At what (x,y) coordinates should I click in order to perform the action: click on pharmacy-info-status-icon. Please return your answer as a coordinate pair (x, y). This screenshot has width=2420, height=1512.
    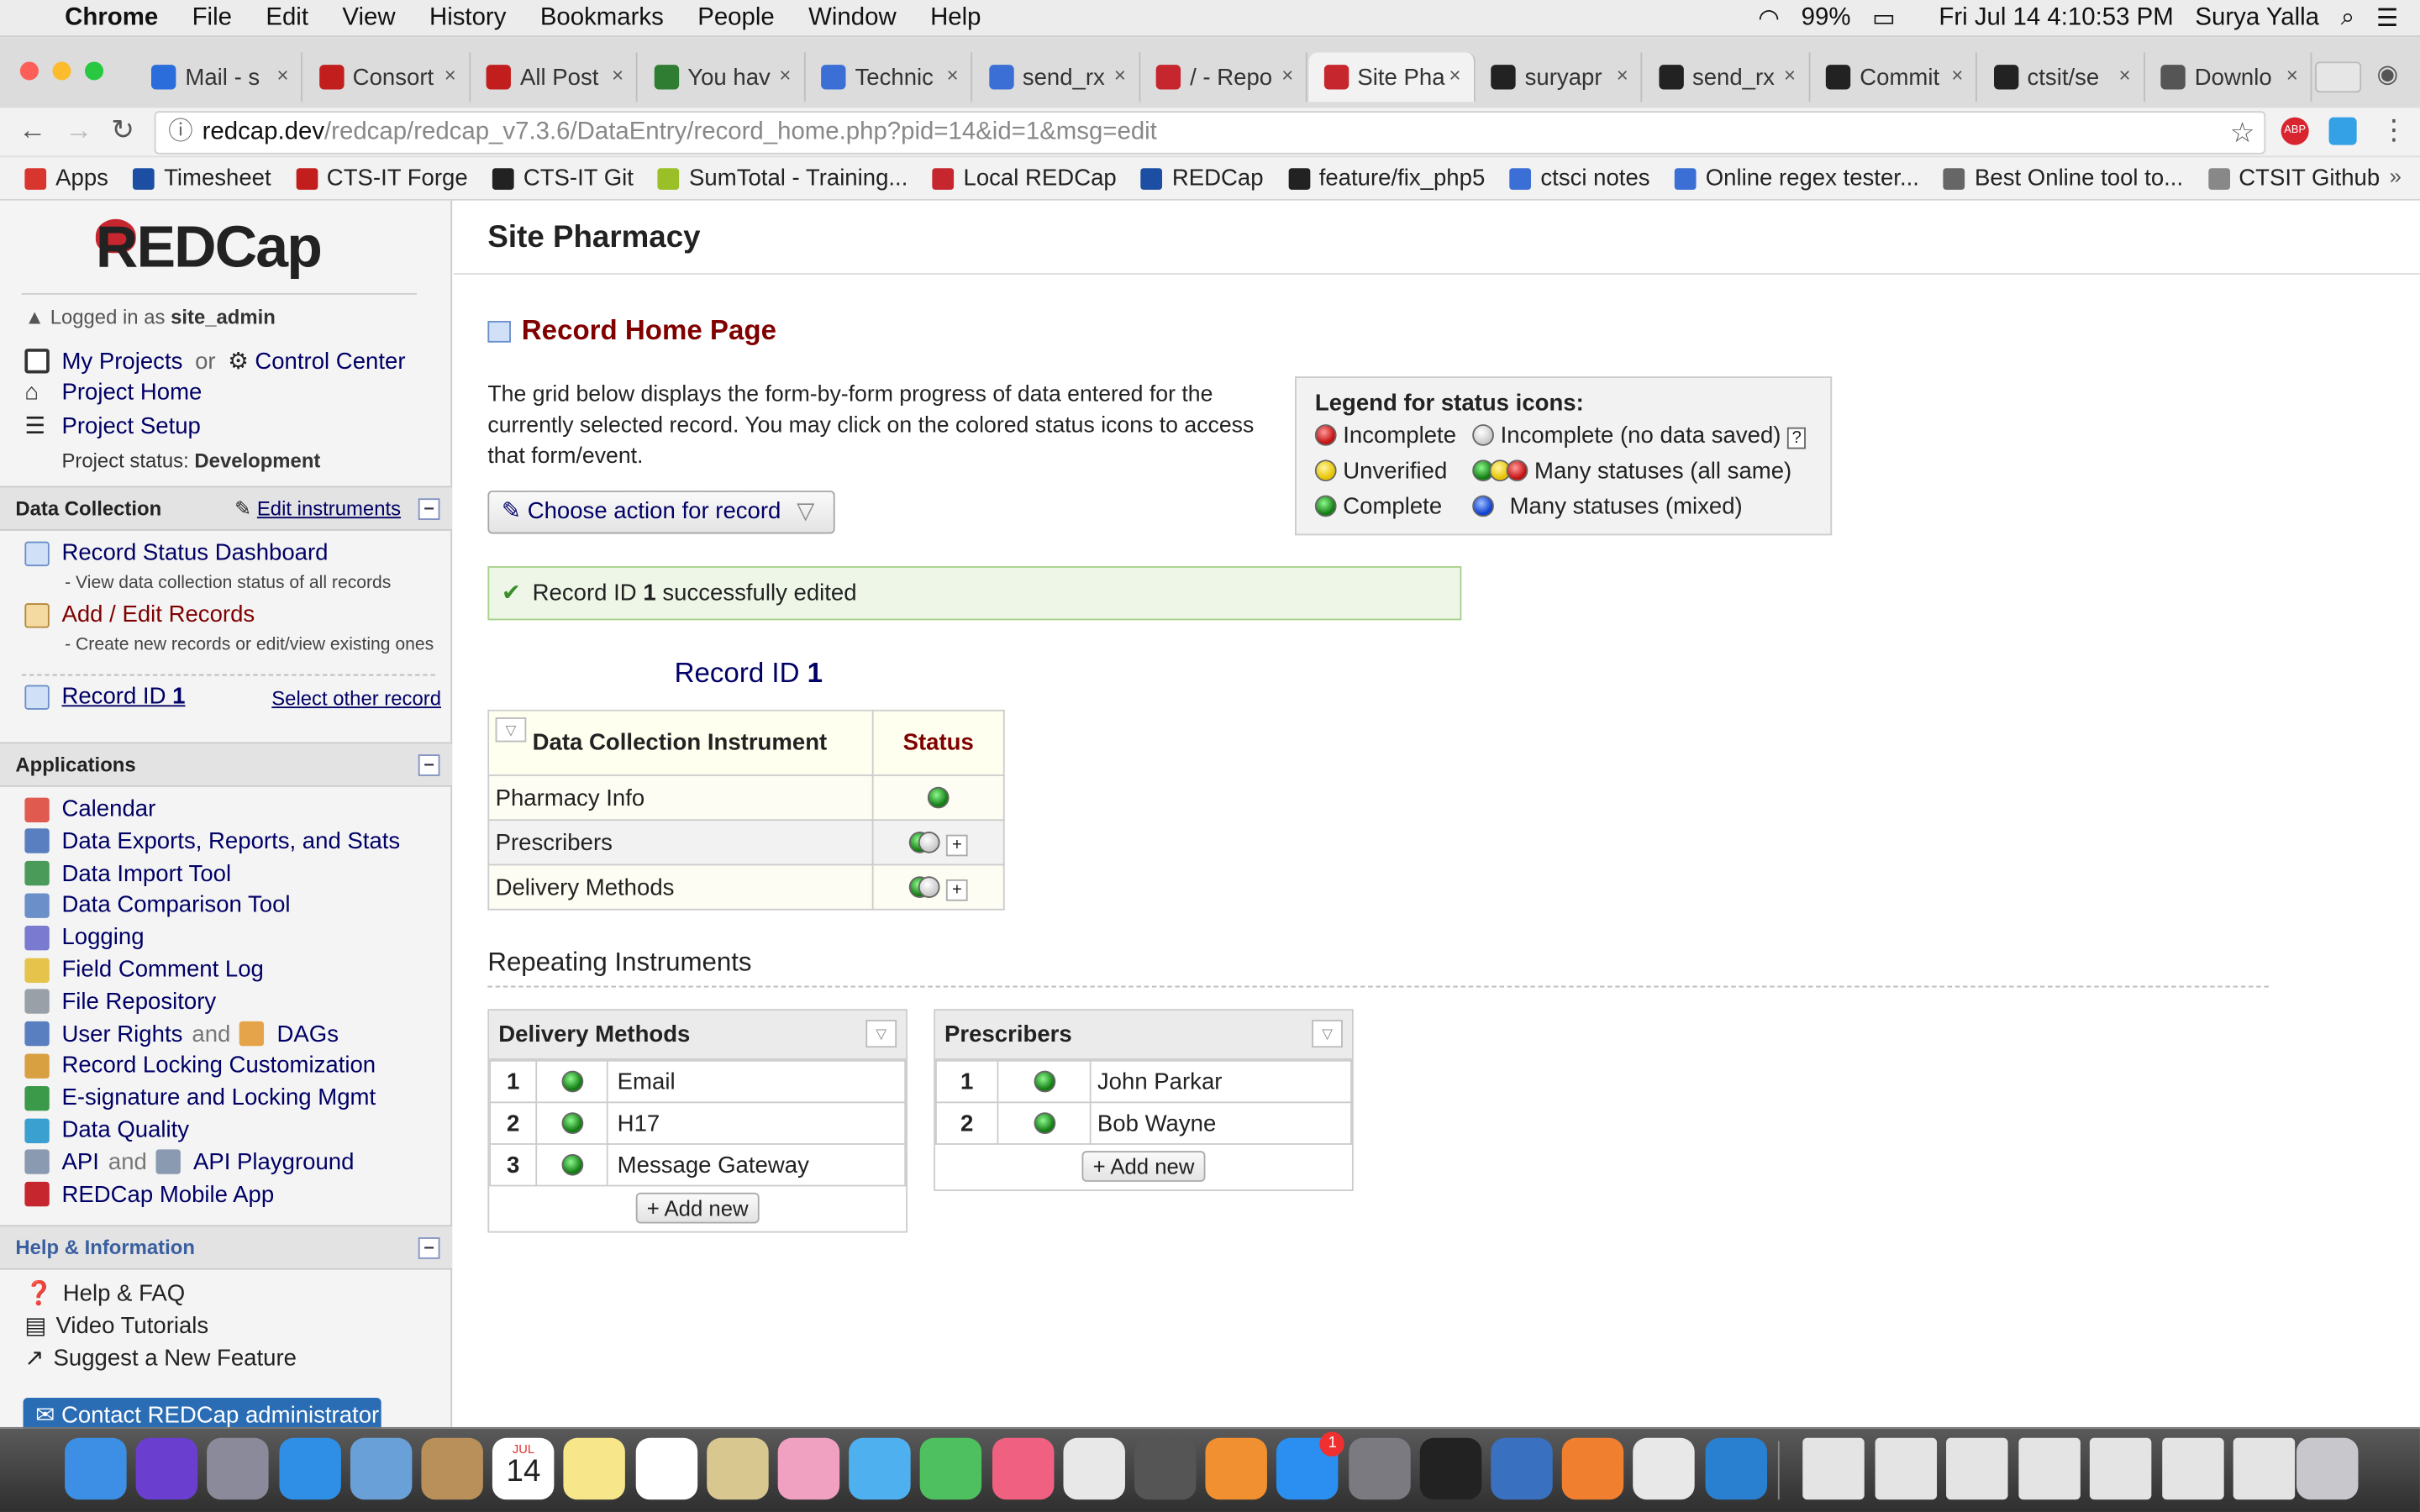
    Looking at the image, I should click on (938, 796).